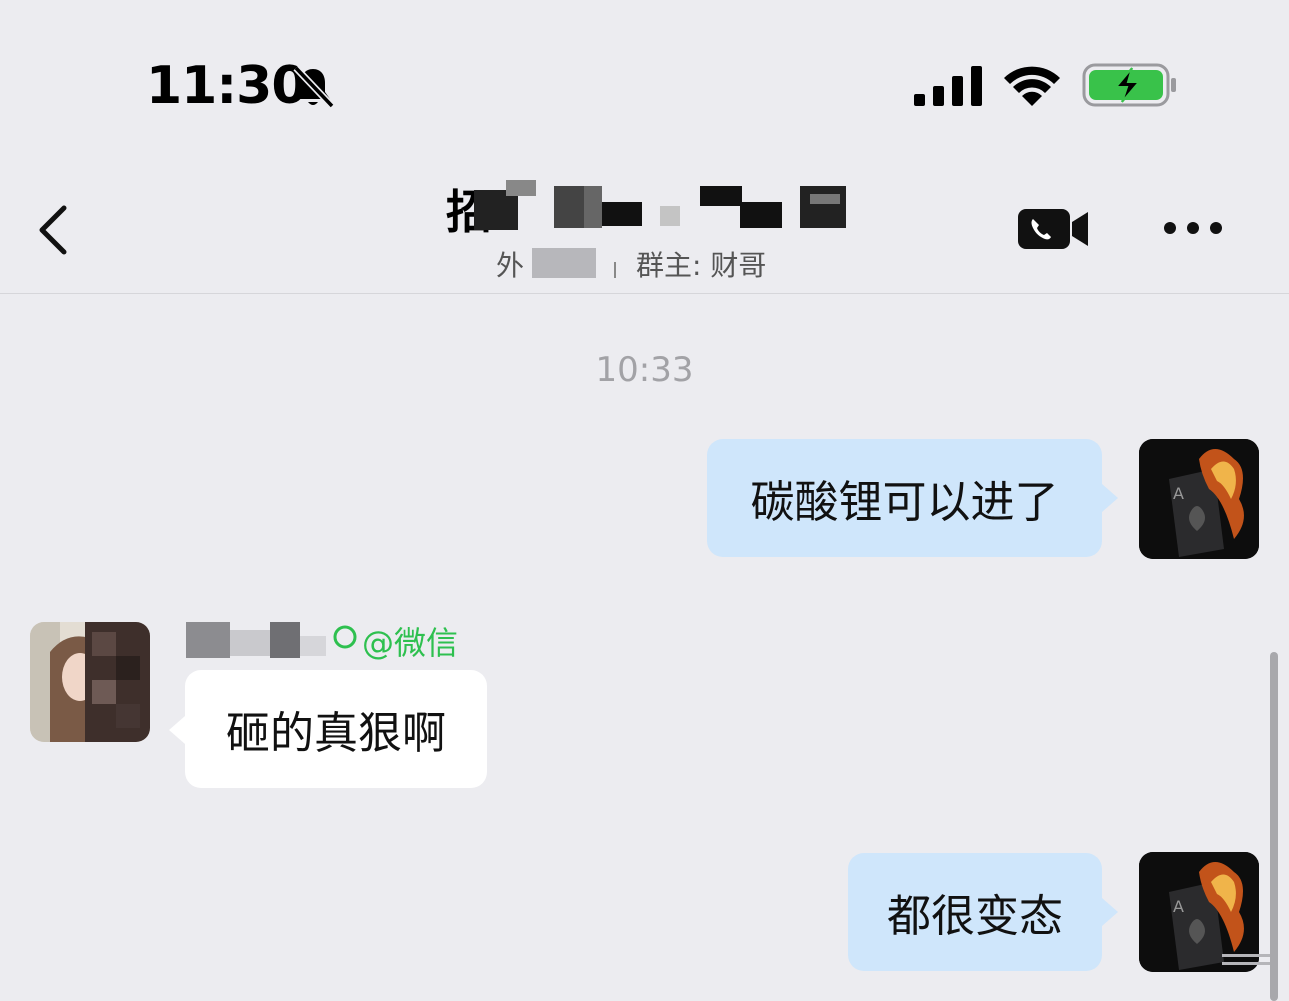  I want to click on back-chevron-icon, so click(54, 230).